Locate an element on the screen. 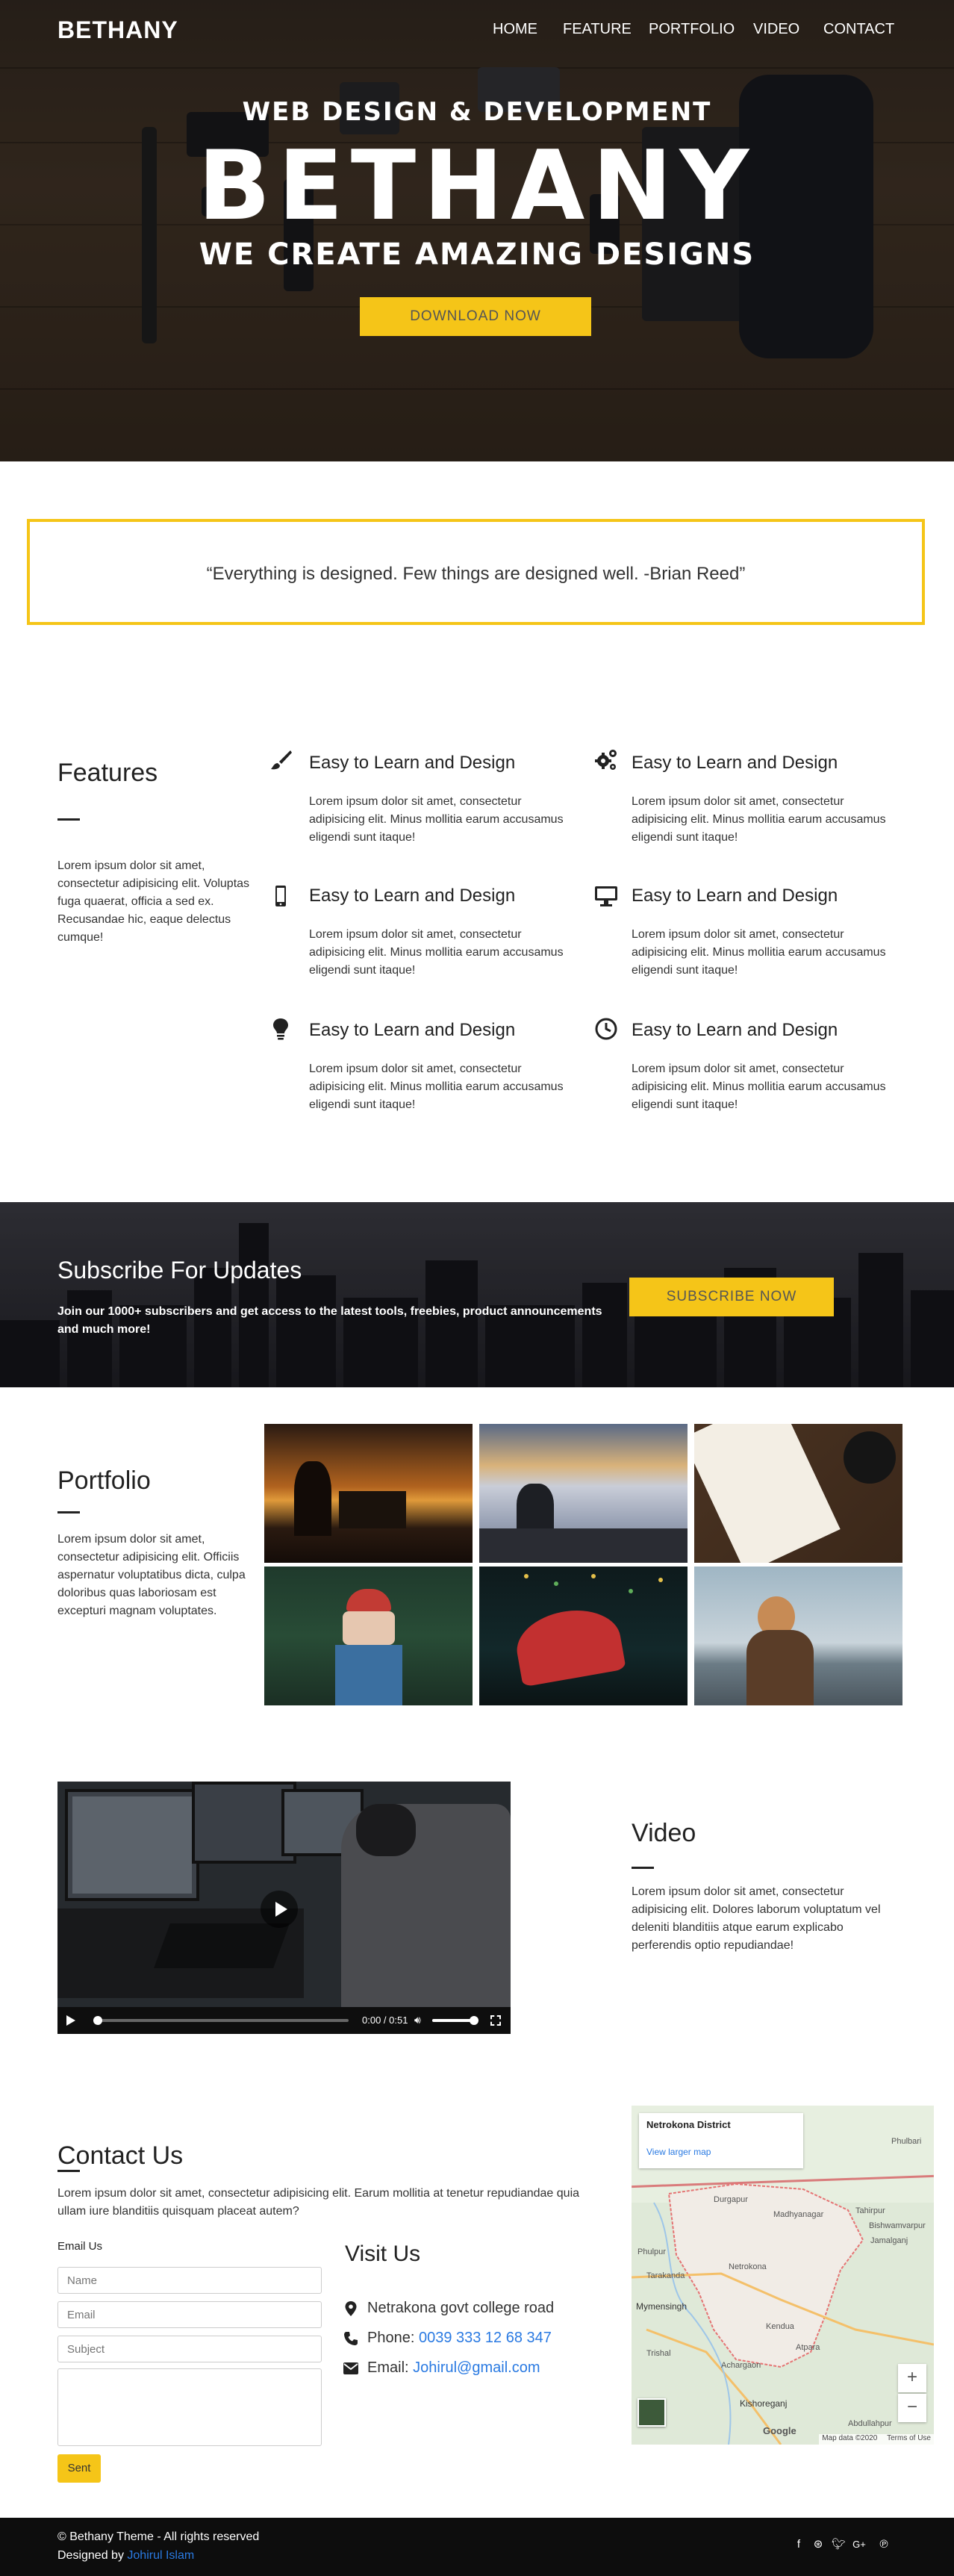  map-data-text: Map data ©2020 is located at coordinates (850, 2438).